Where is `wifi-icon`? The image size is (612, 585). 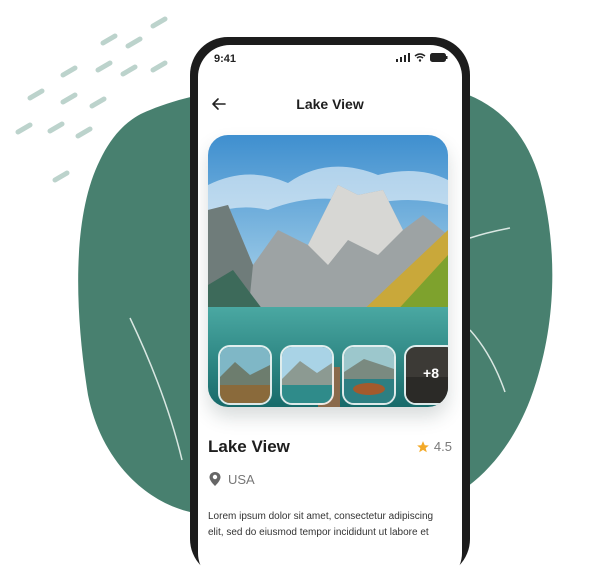 wifi-icon is located at coordinates (420, 57).